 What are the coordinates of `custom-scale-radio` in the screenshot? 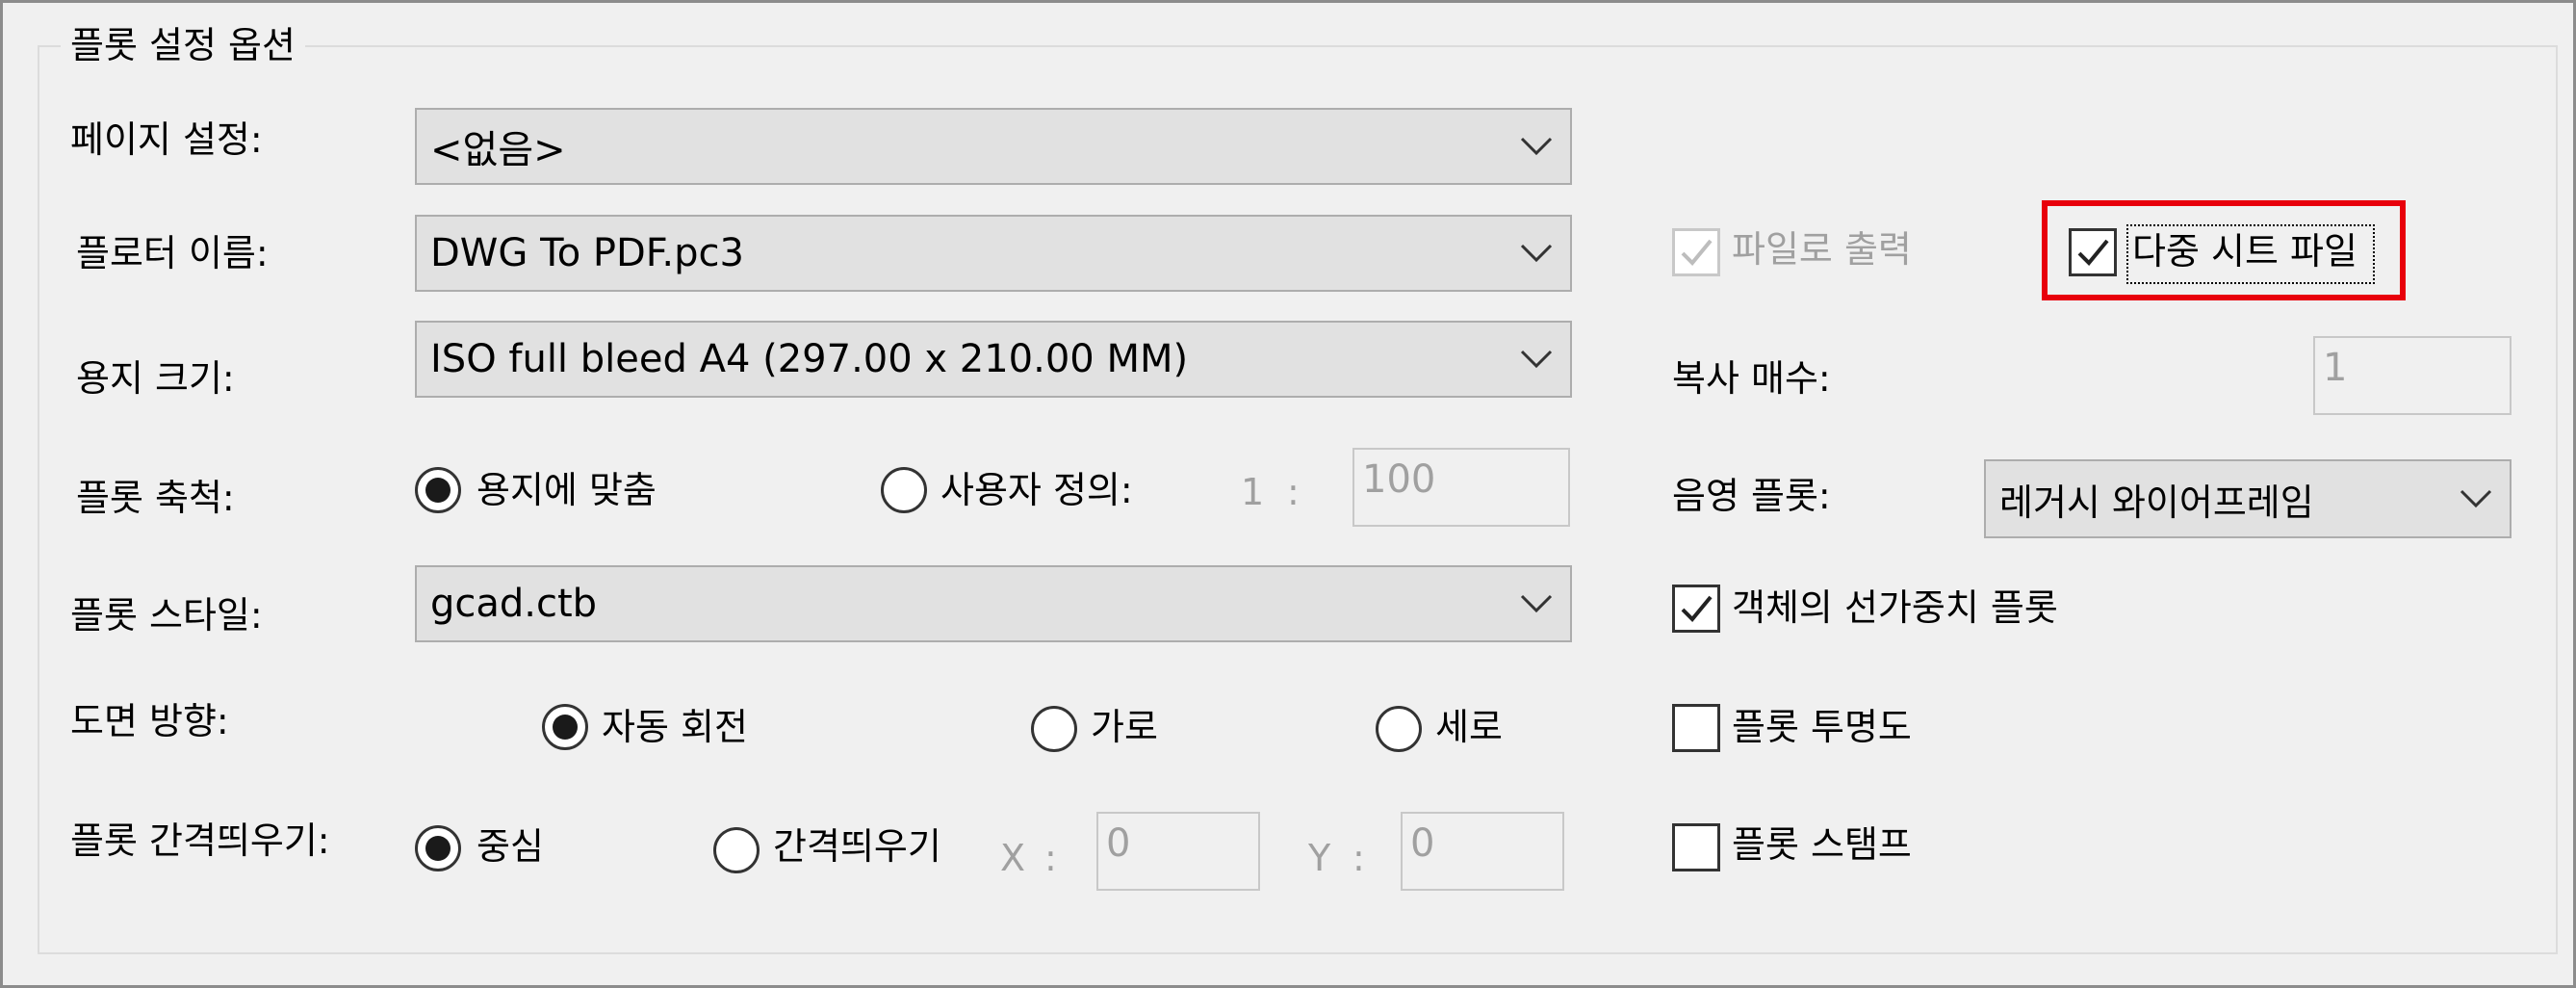 It's located at (904, 490).